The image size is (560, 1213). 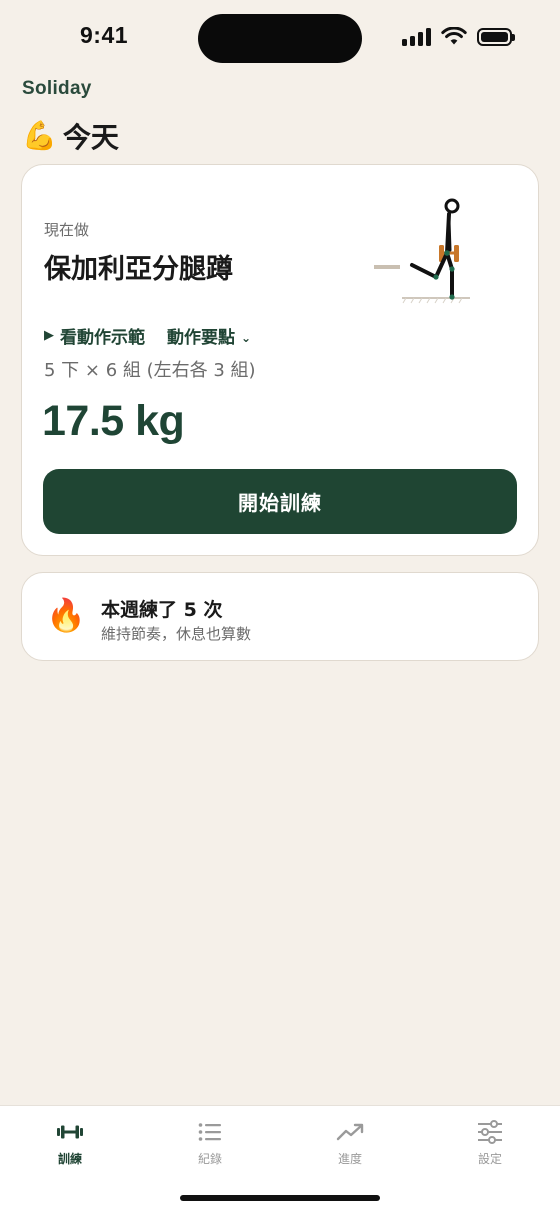 I want to click on tab-training: 訓練, so click(x=70, y=1143).